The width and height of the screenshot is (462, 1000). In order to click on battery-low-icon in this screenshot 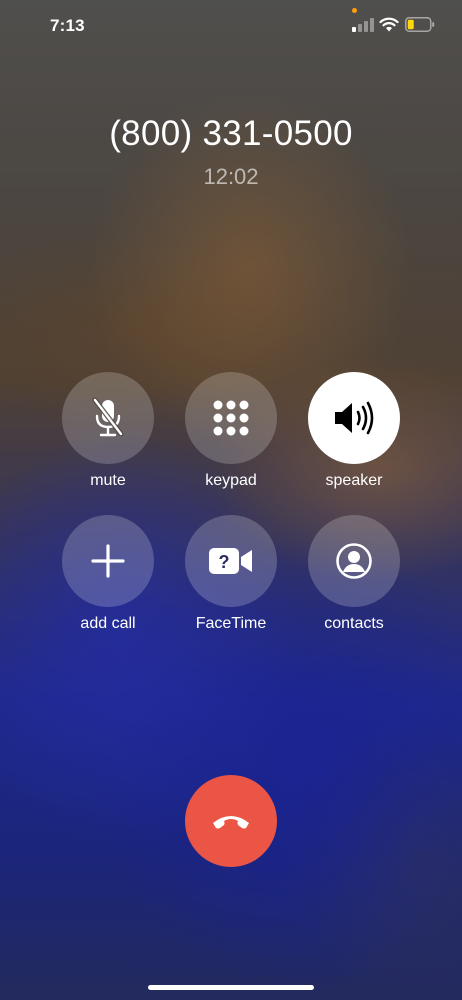, I will do `click(420, 24)`.